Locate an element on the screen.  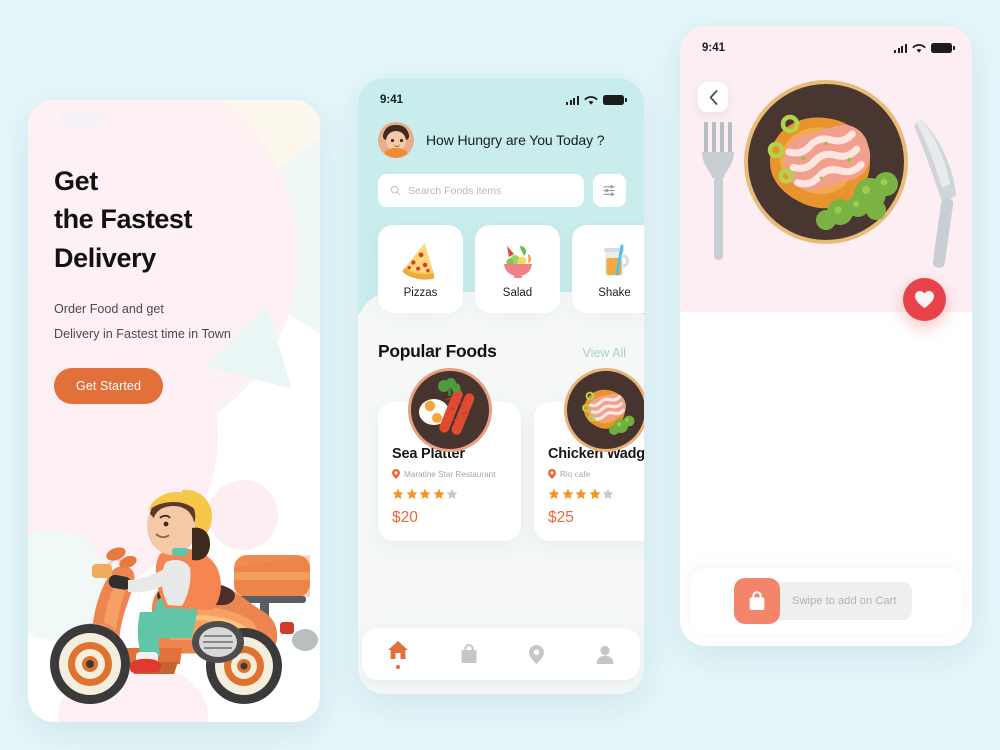
hero-background is located at coordinates (826, 169).